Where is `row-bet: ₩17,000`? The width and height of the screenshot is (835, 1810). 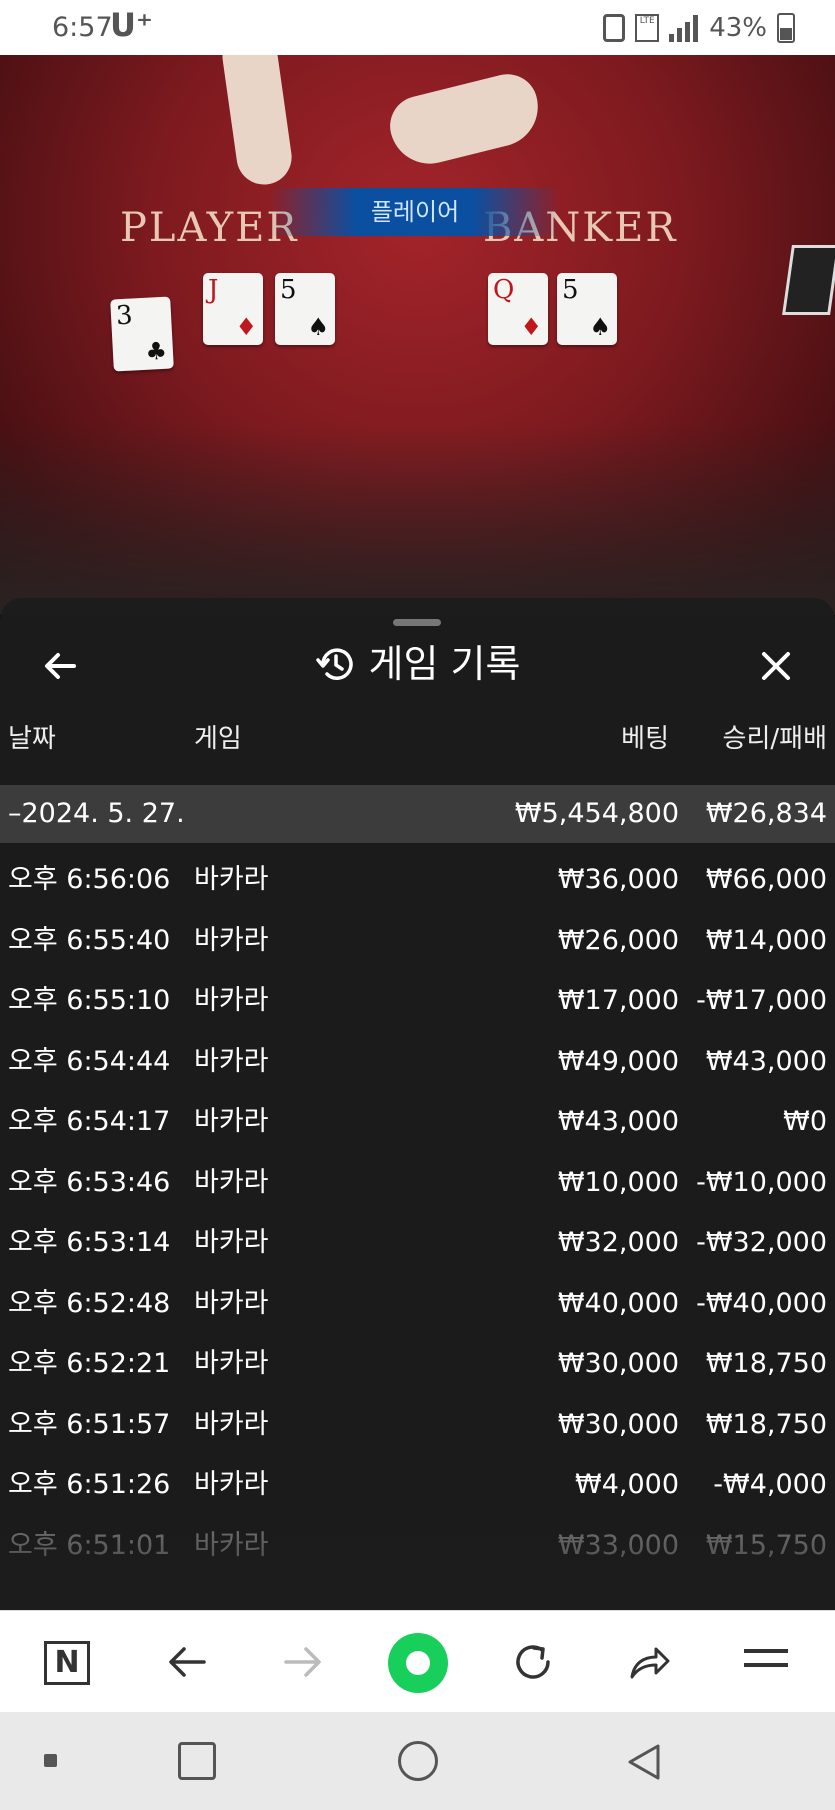 row-bet: ₩17,000 is located at coordinates (618, 1000).